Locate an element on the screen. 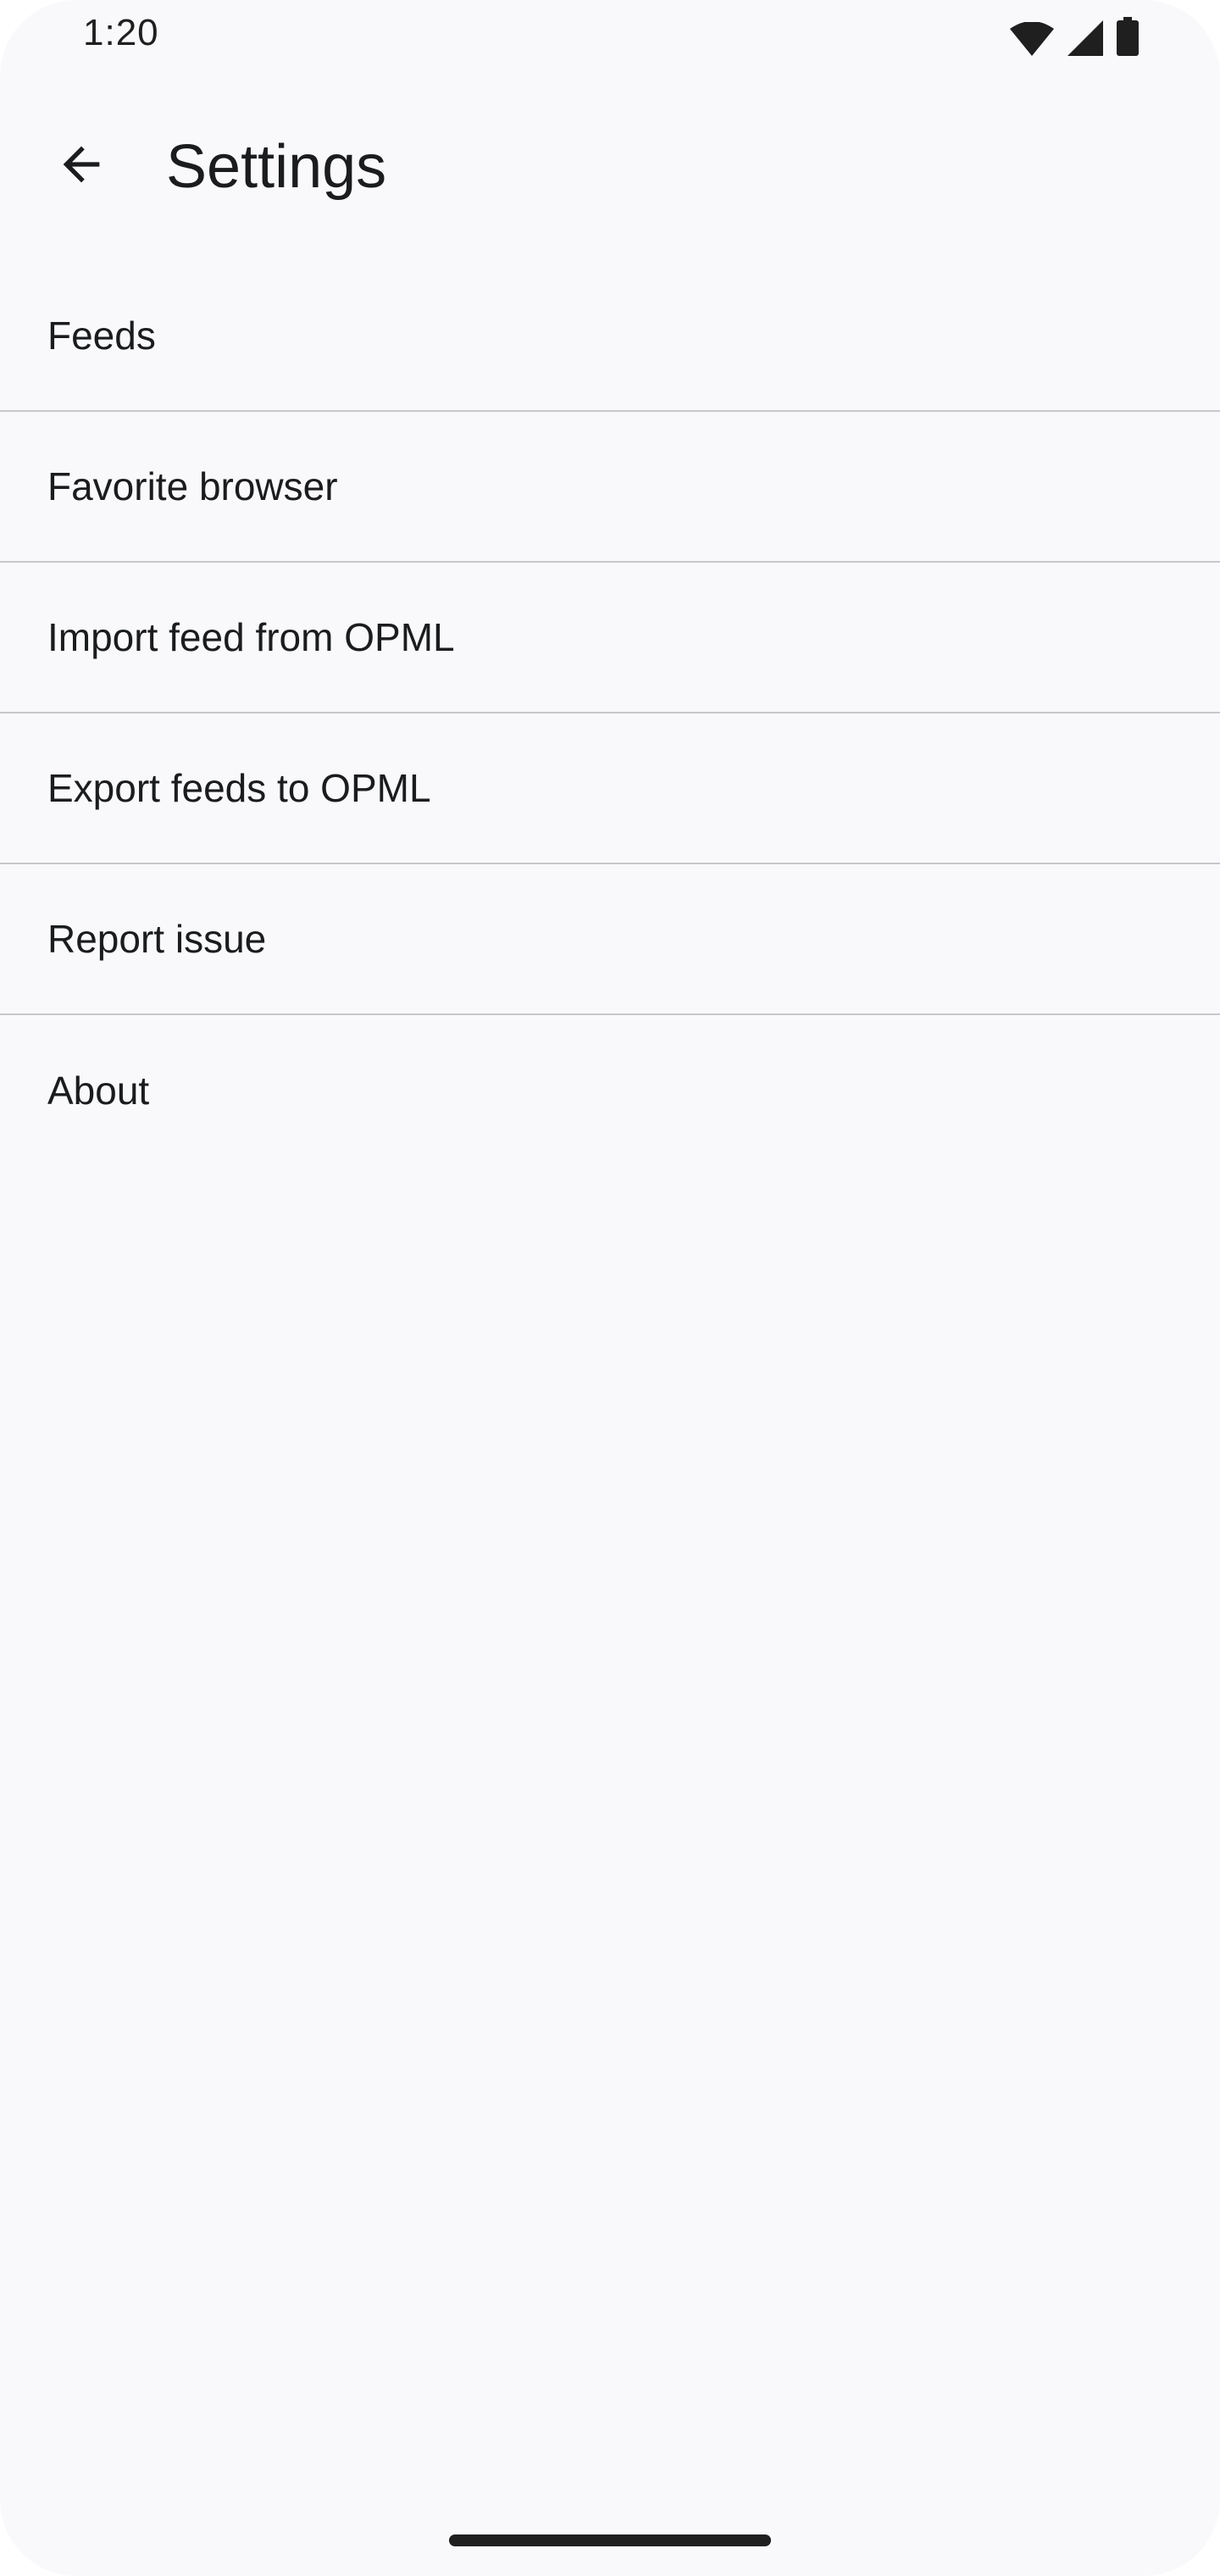 The width and height of the screenshot is (1220, 2576). battery-icon is located at coordinates (1128, 36).